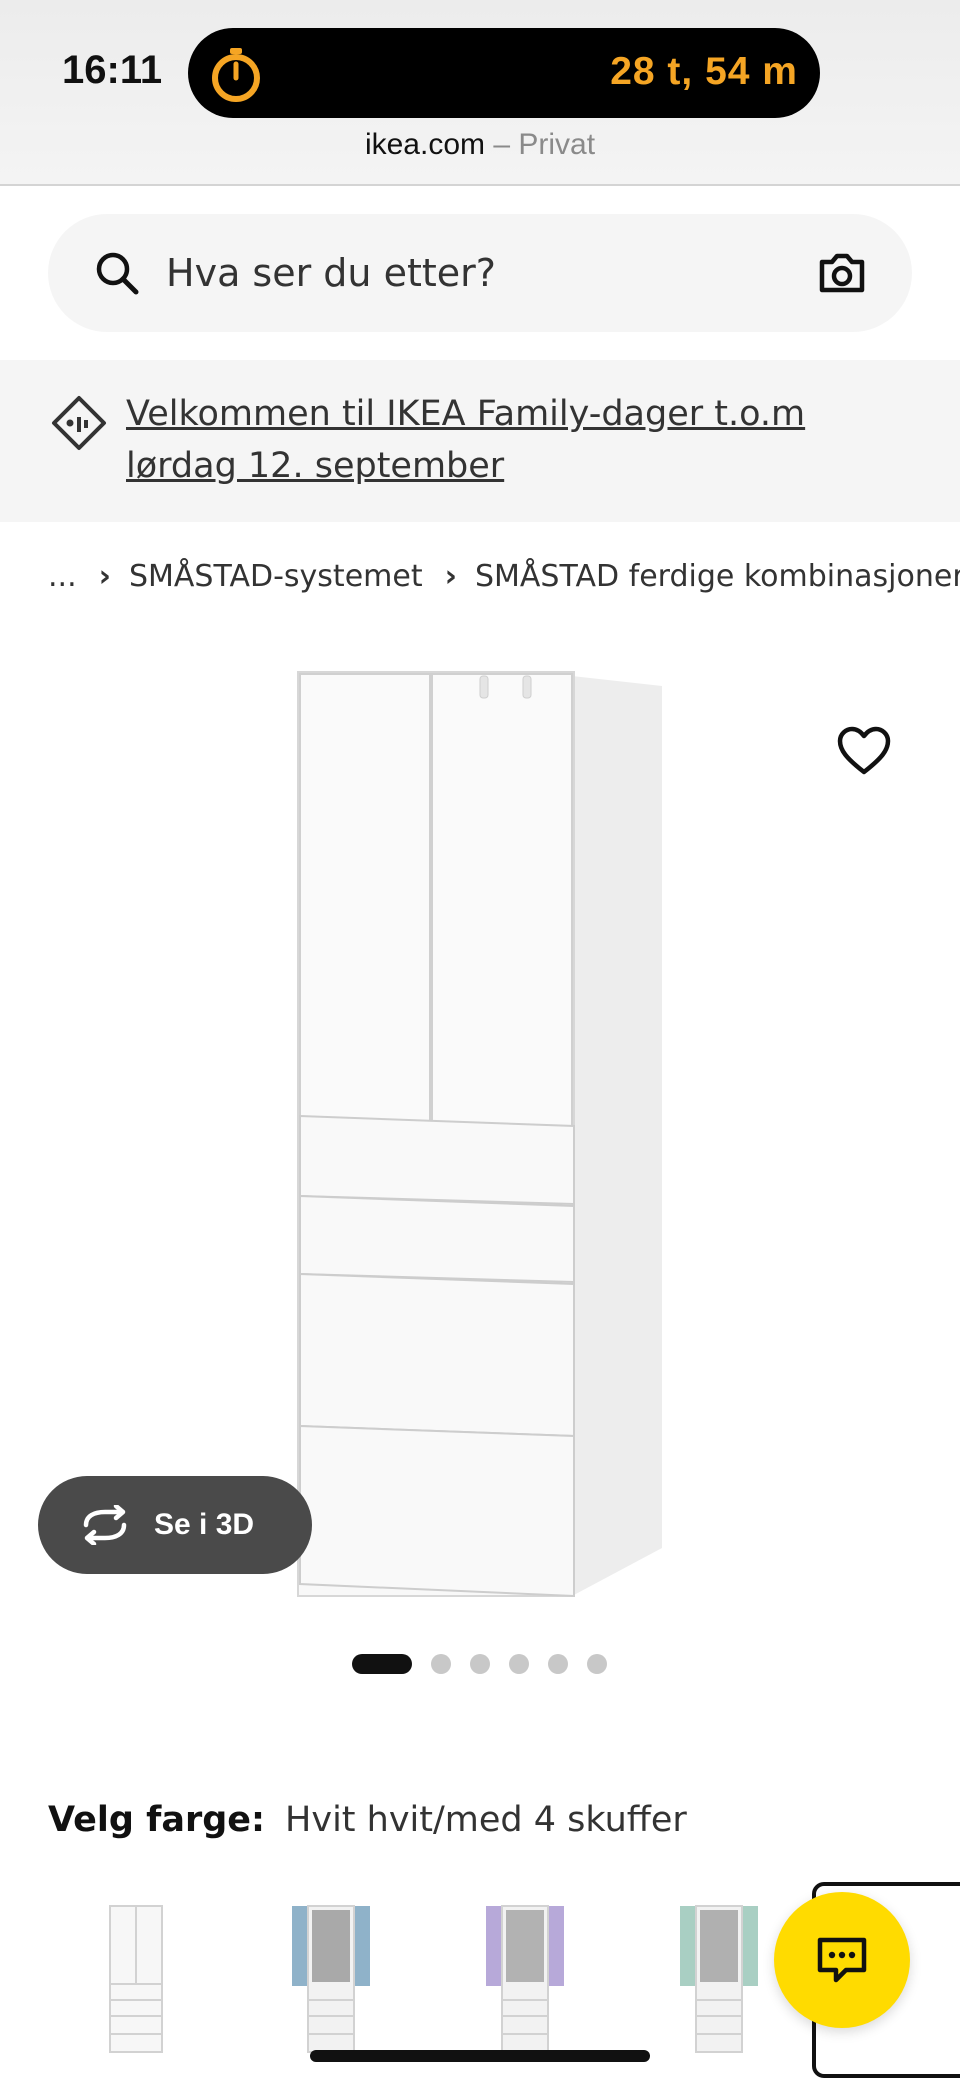 This screenshot has width=960, height=2081. I want to click on color-swatch-lilac, so click(526, 1980).